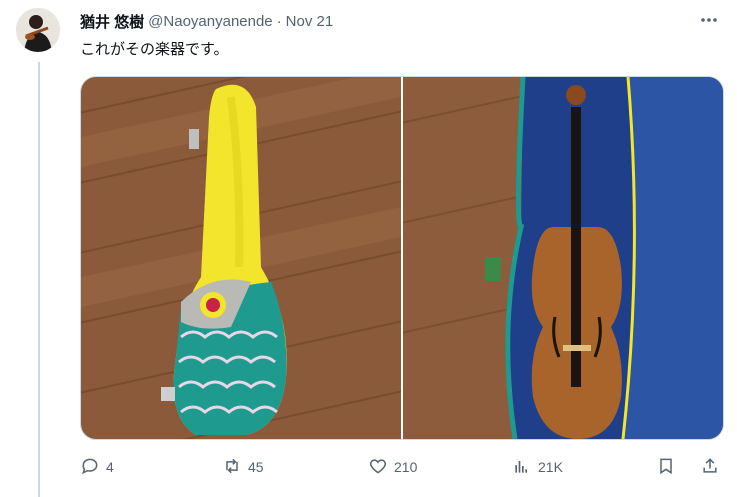 This screenshot has width=737, height=497. I want to click on bookmark-button, so click(666, 467).